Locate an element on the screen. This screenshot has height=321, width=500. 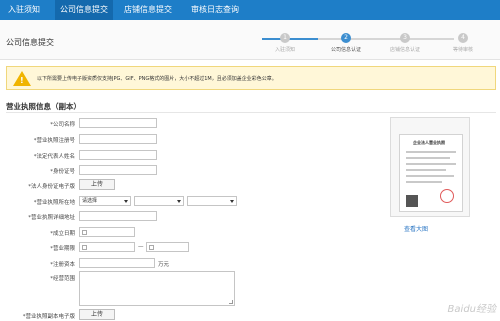
district-select is located at coordinates (212, 201).